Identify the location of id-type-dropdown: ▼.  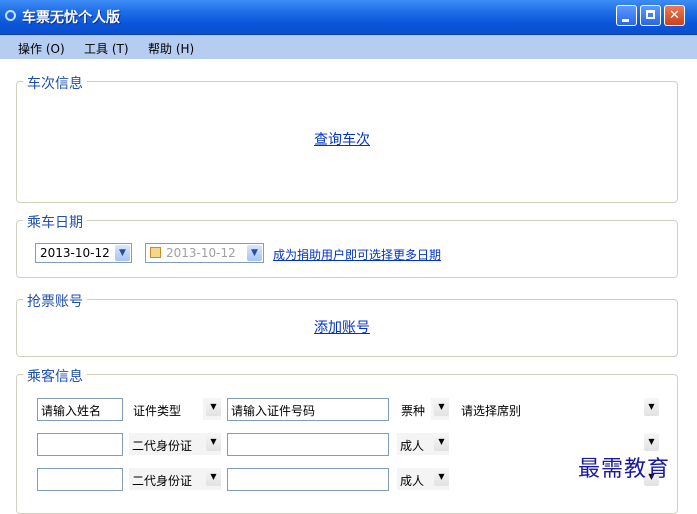
(212, 409).